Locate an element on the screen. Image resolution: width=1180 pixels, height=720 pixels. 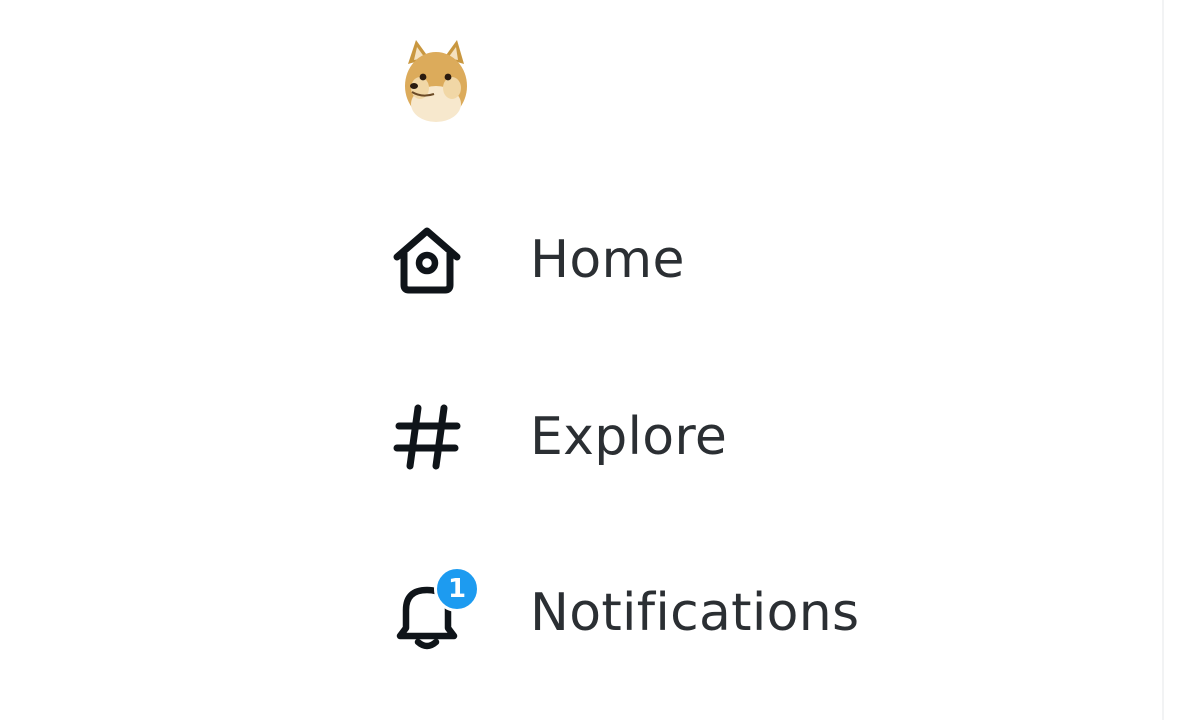
nav-item-label: Notifications is located at coordinates (695, 613).